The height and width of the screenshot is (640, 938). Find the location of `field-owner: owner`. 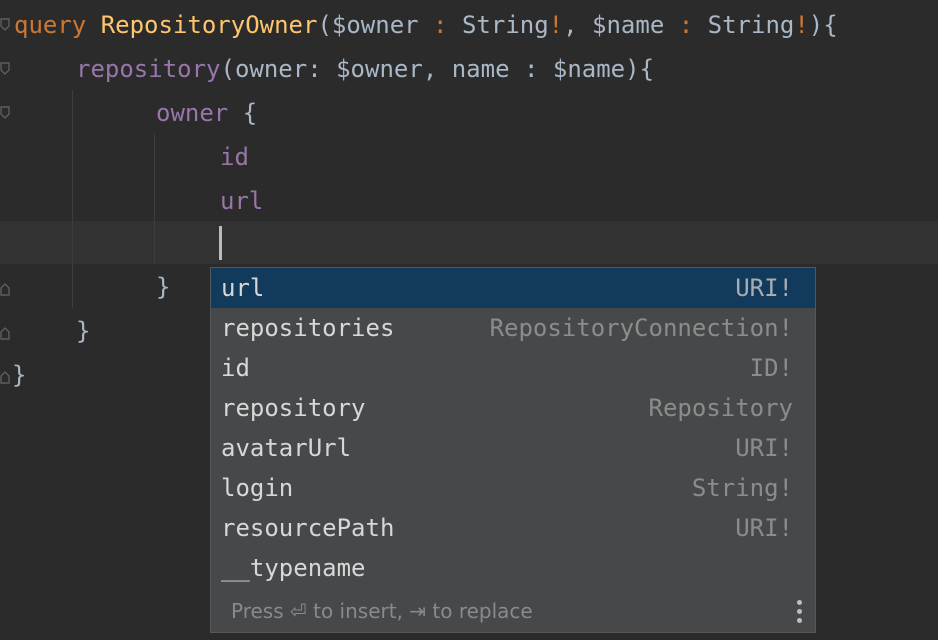

field-owner: owner is located at coordinates (192, 113).